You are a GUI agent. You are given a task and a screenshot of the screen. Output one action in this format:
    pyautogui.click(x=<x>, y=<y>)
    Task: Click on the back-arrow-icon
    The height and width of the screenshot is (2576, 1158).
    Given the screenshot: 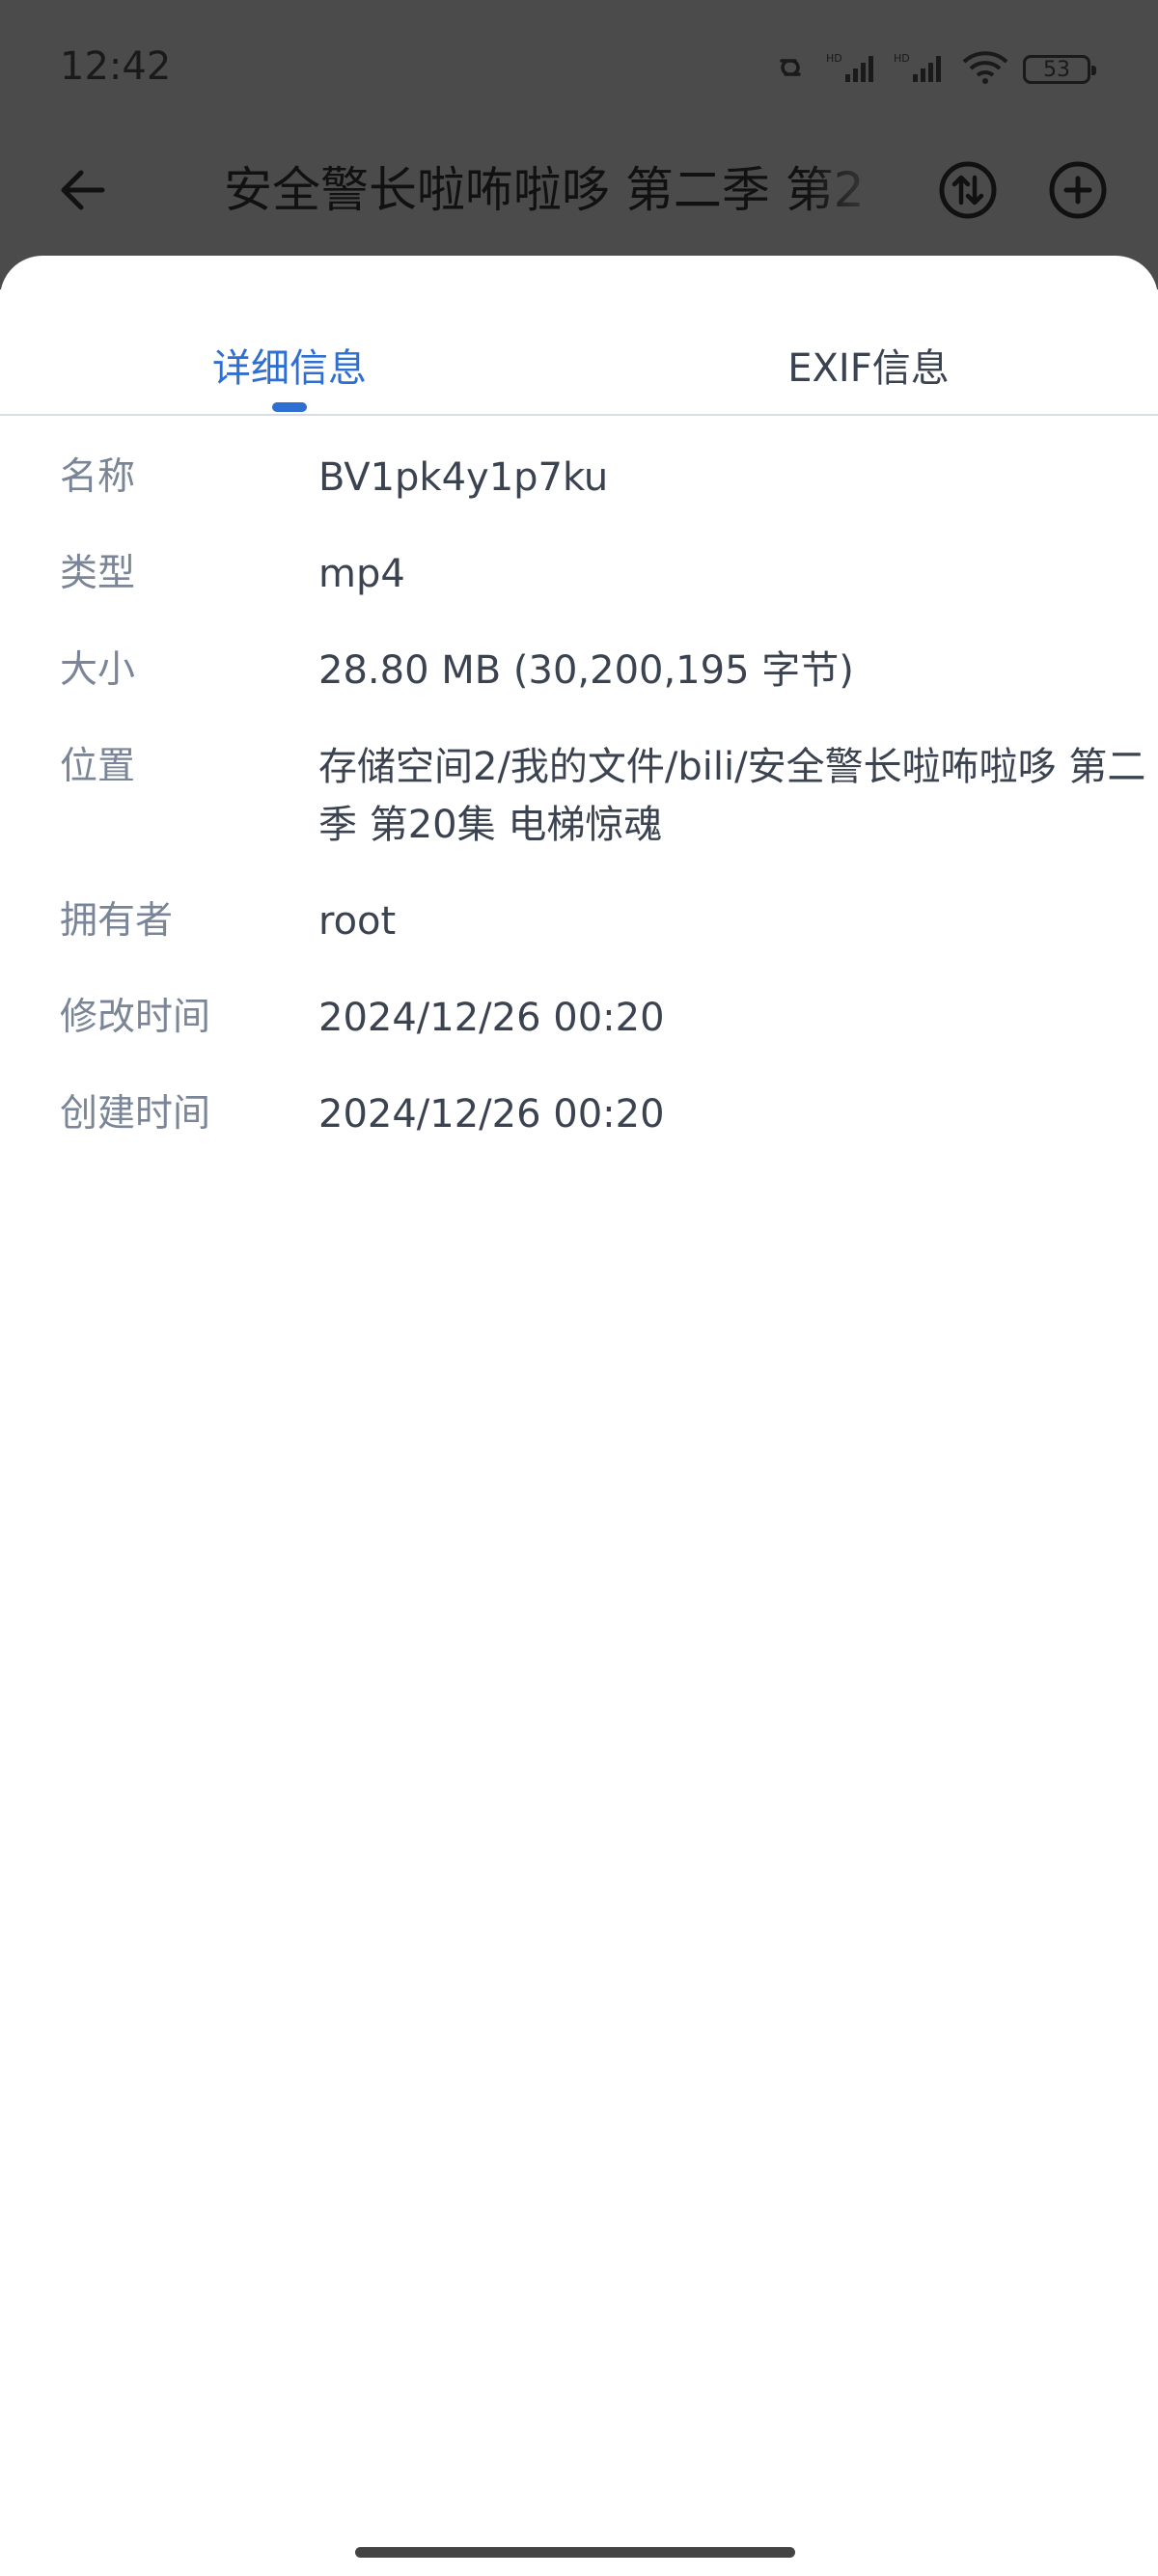 What is the action you would take?
    pyautogui.click(x=83, y=190)
    